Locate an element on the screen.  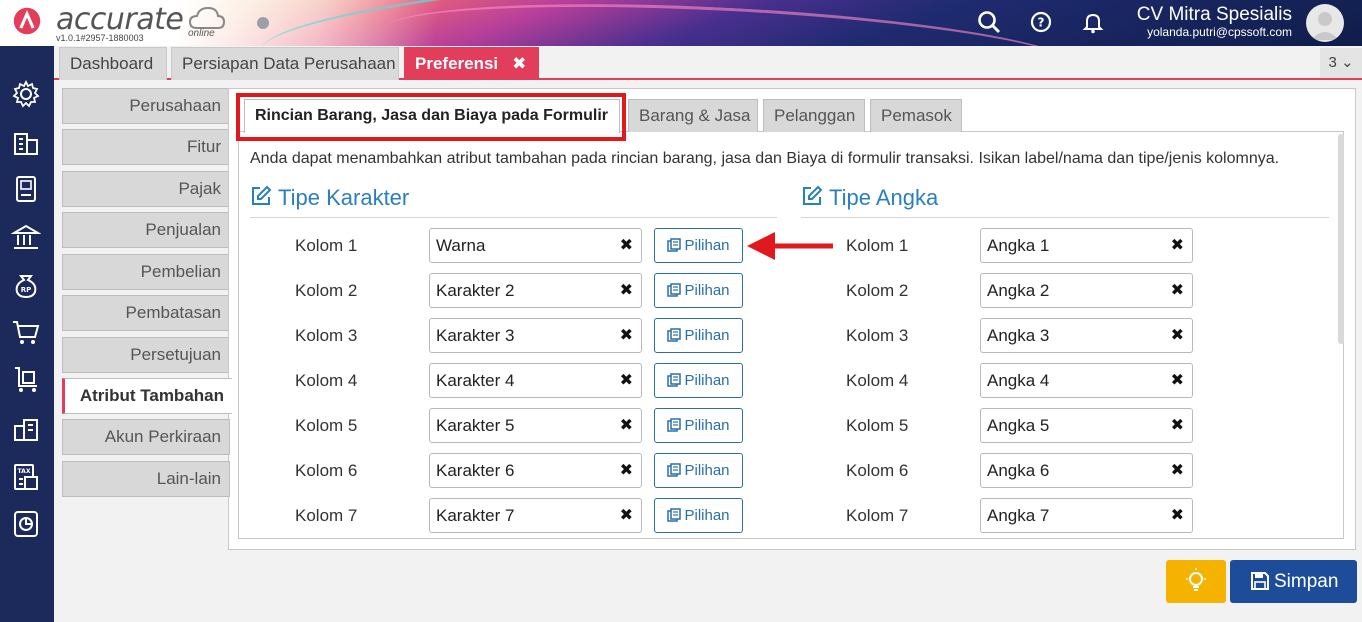
menu-persetujuan: Persetujuan is located at coordinates (146, 355).